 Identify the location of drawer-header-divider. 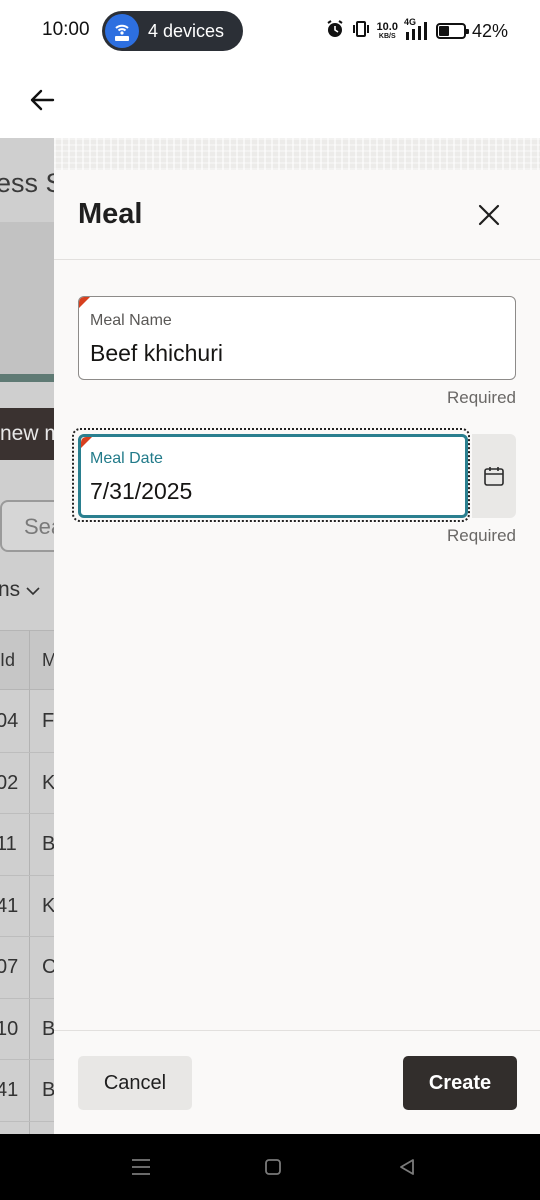
(297, 259).